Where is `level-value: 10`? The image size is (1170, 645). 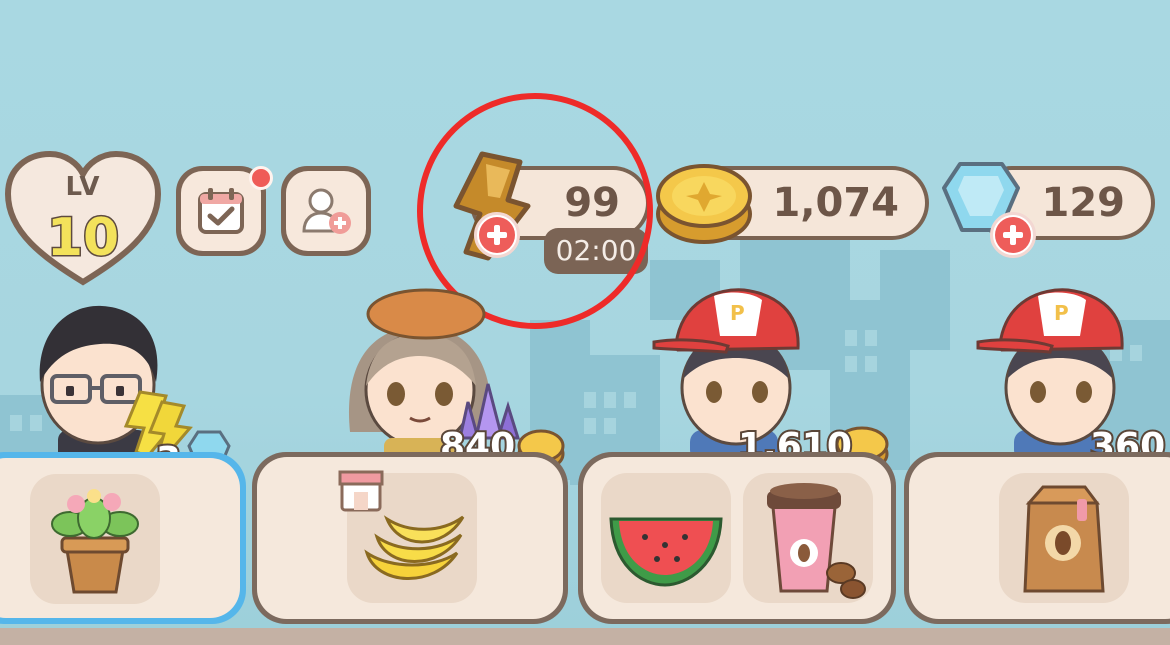 level-value: 10 is located at coordinates (82, 238).